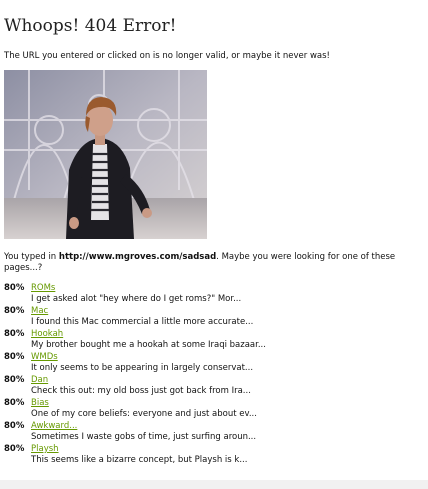 The image size is (428, 489). Describe the element at coordinates (137, 257) in the screenshot. I see `typed-url: http://www.mgroves.com/sadsad` at that location.